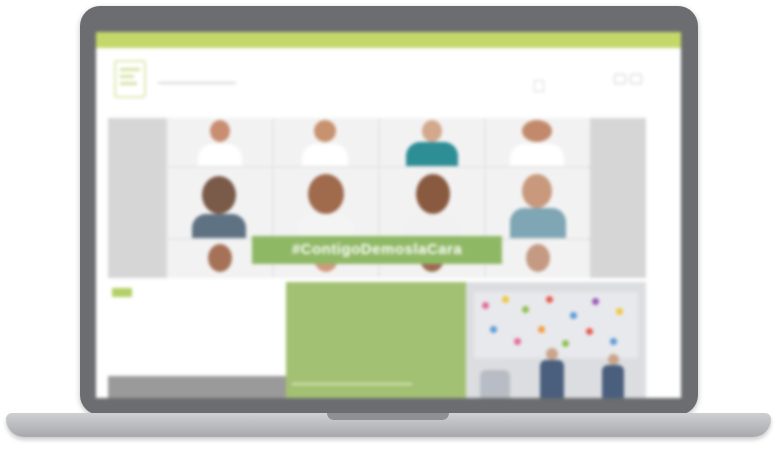 This screenshot has height=459, width=777. Describe the element at coordinates (197, 83) in the screenshot. I see `search-underline` at that location.